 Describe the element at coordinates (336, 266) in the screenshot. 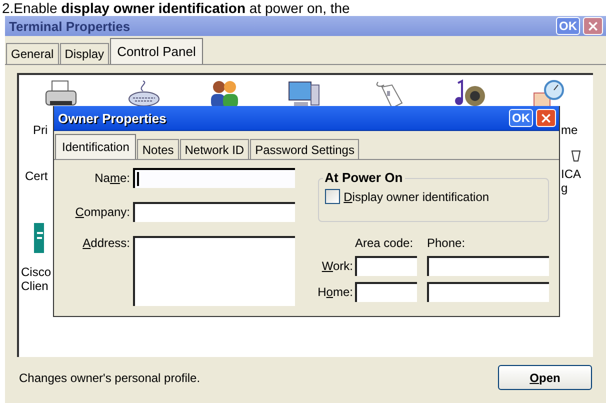

I see `field-label: Work:` at that location.